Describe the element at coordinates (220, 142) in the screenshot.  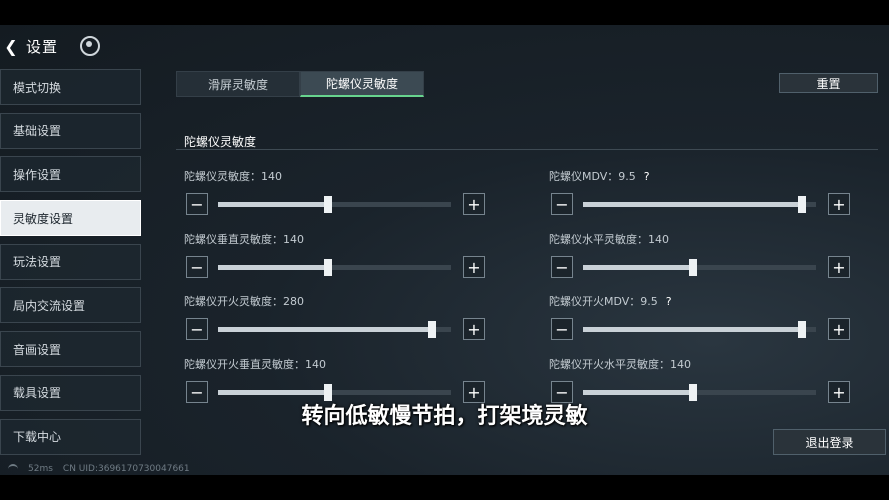
I see `section-title: 陀螺仪灵敏度` at that location.